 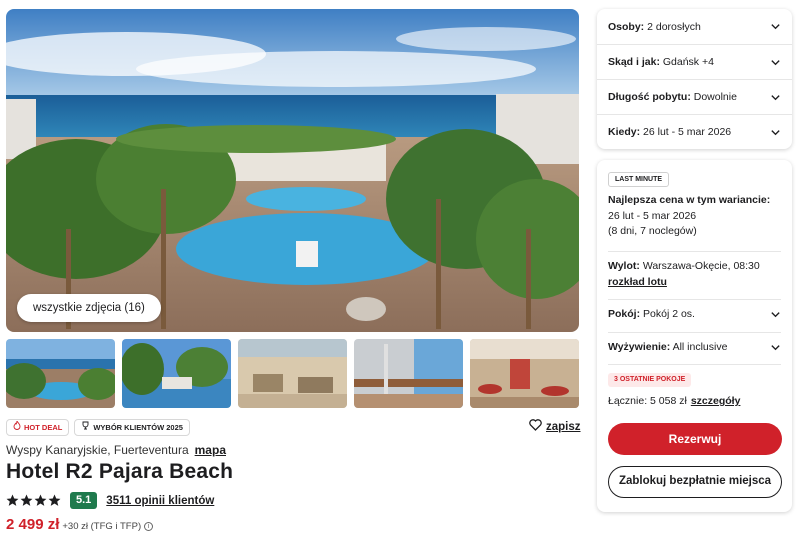 I want to click on room-value: Pokój 2 os., so click(x=669, y=314).